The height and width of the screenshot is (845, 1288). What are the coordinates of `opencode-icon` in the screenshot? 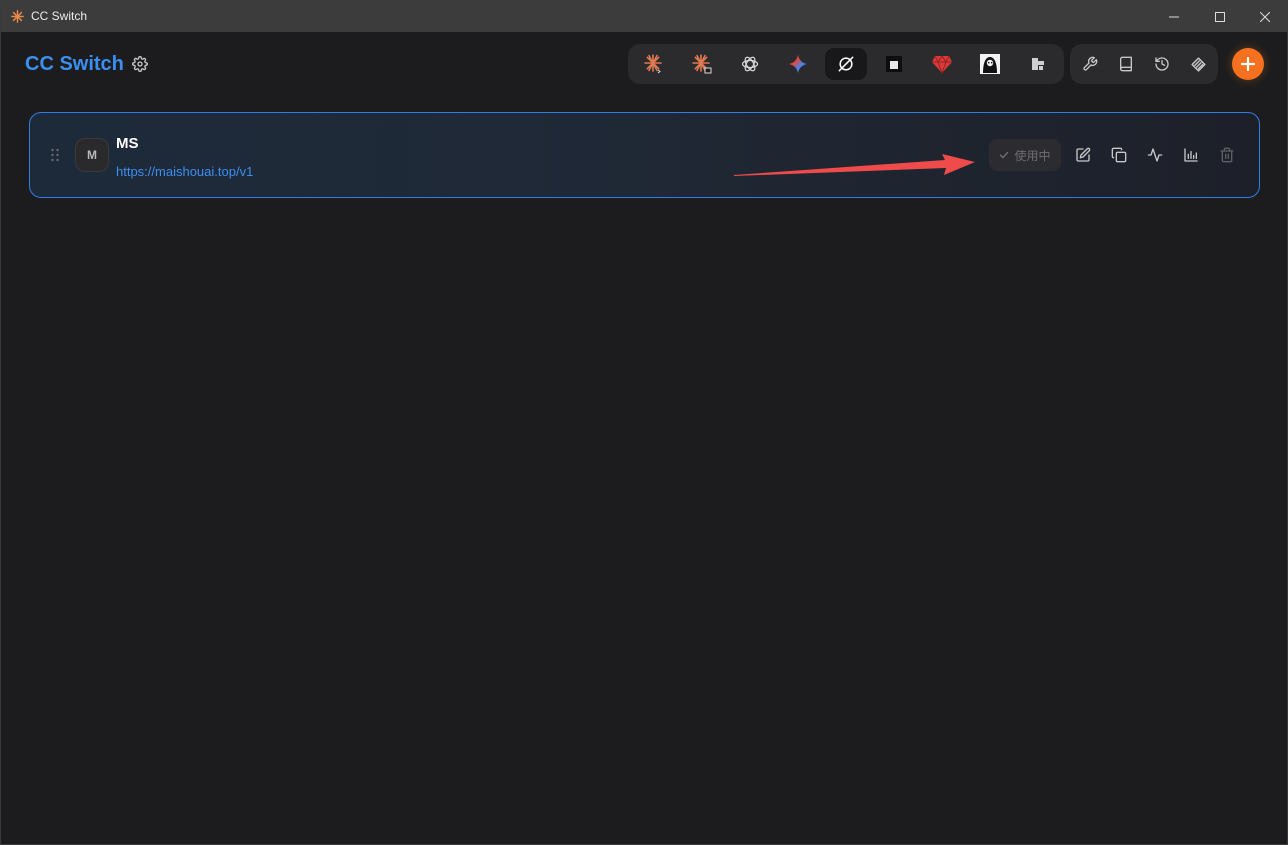 It's located at (846, 64).